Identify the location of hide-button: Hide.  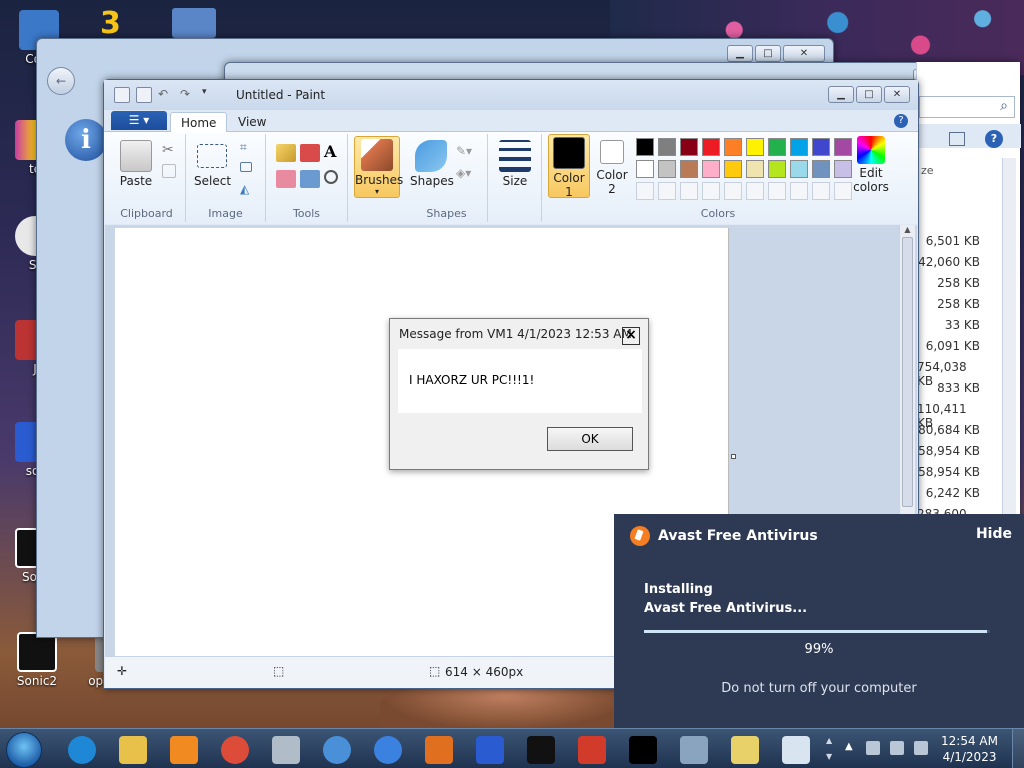
(994, 534).